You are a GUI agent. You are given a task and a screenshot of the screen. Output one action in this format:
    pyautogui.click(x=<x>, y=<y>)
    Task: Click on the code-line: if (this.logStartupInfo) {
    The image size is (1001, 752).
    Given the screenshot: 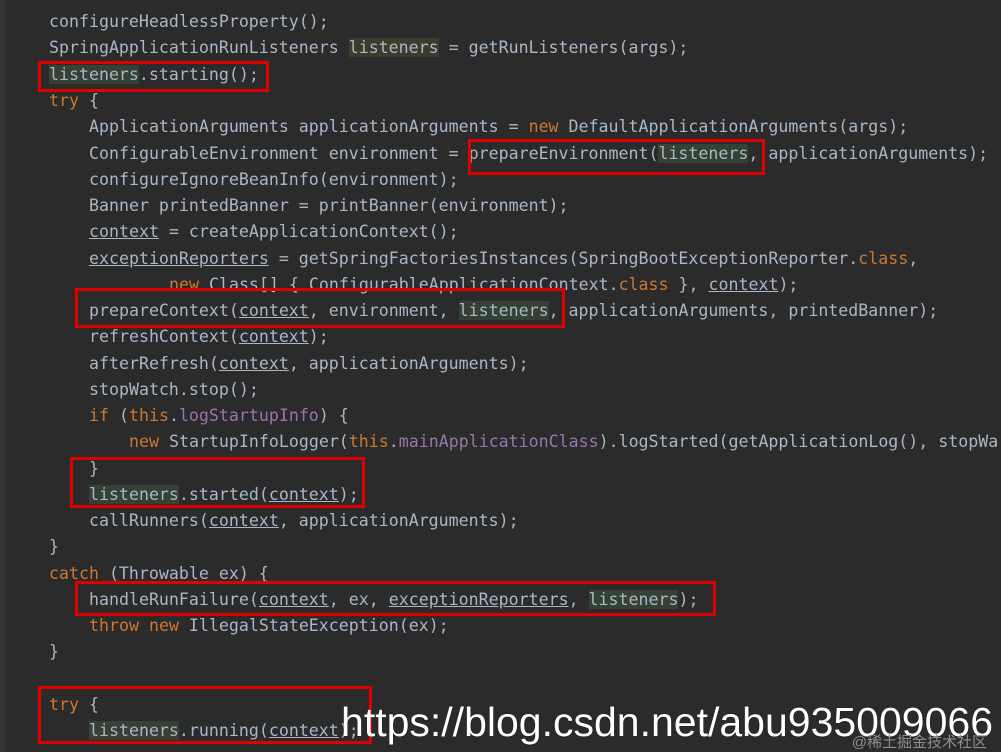 What is the action you would take?
    pyautogui.click(x=219, y=416)
    